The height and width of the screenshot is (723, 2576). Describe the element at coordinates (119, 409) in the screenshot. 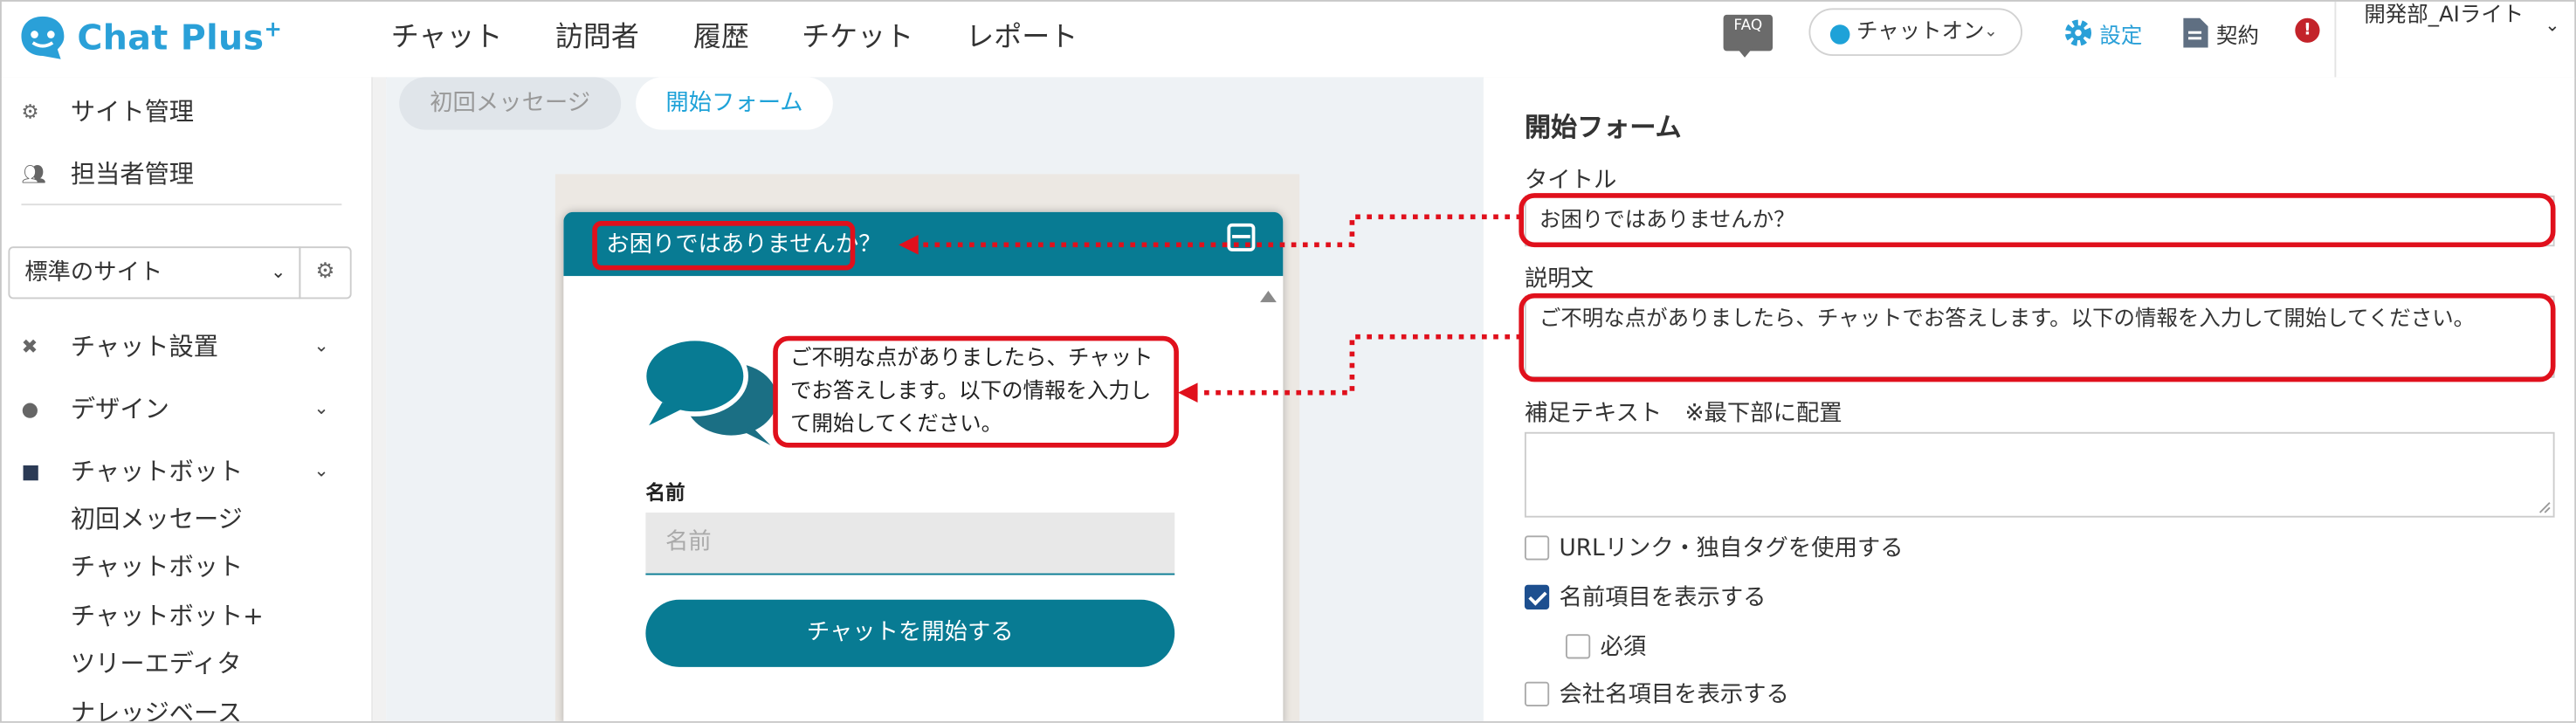

I see `sidebar-item-label: デザイン` at that location.